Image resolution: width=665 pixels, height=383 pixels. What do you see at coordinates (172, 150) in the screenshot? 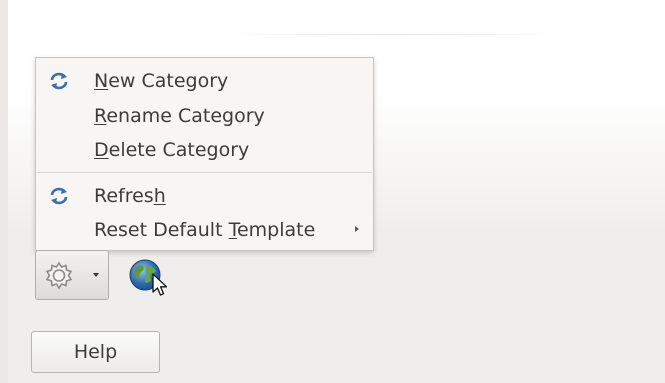
I see `menu-item-label: Delete Category` at bounding box center [172, 150].